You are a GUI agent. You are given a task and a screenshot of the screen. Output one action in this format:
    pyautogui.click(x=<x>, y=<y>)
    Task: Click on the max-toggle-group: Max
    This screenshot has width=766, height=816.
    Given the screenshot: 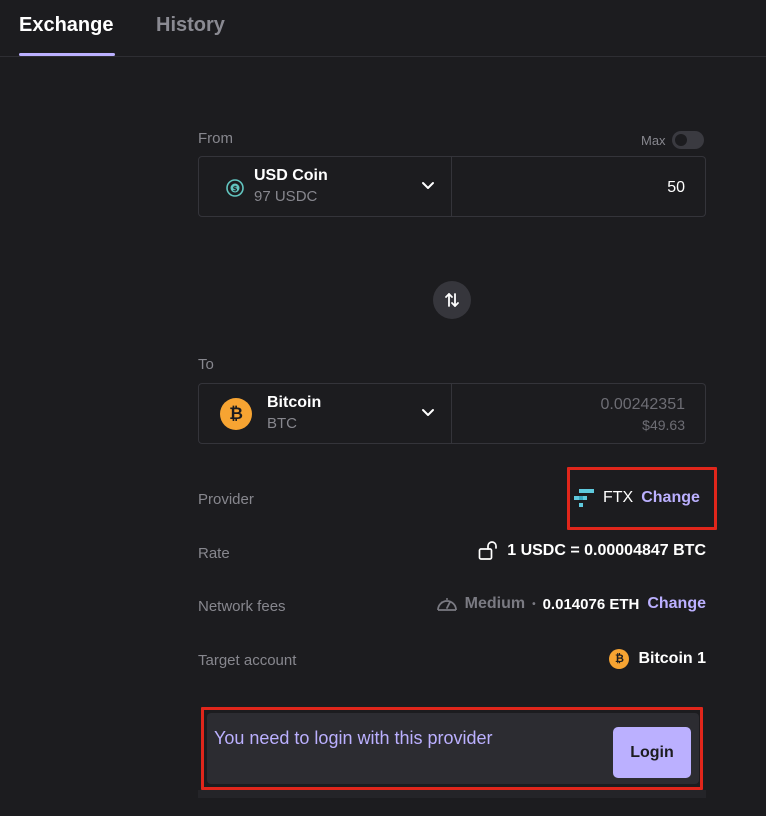 What is the action you would take?
    pyautogui.click(x=672, y=140)
    